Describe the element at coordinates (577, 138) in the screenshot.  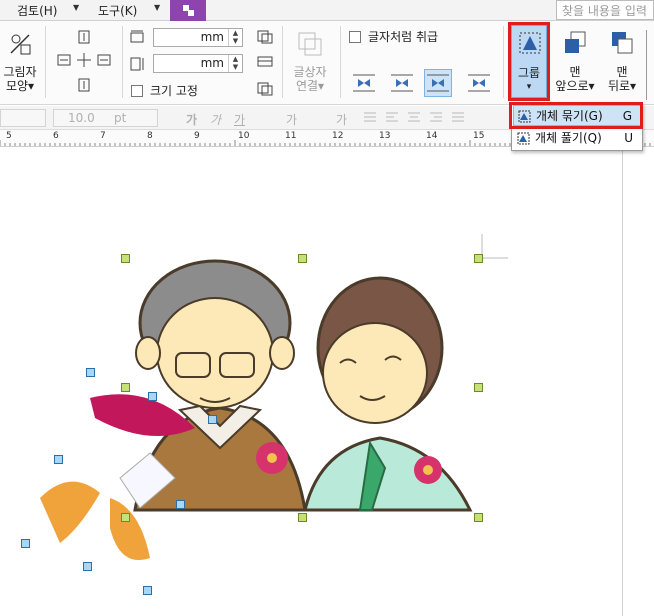
I see `menu-item-ungroup-objects: 개체 풀기(Q) U` at that location.